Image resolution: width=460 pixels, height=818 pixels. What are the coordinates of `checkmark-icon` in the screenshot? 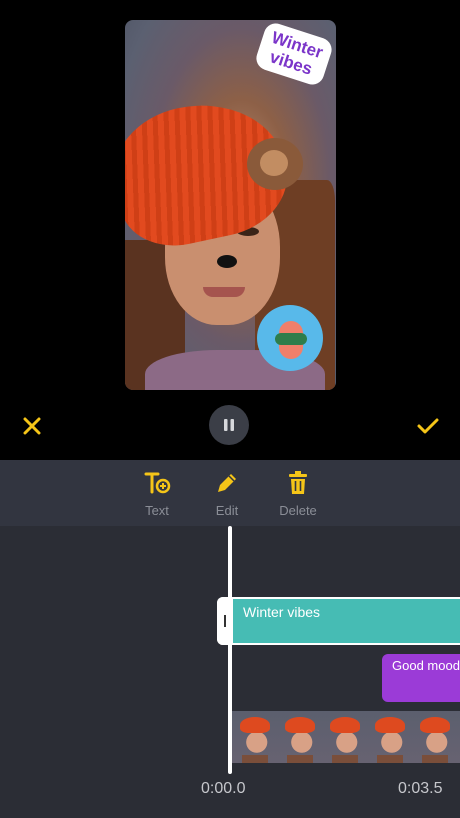 It's located at (428, 426).